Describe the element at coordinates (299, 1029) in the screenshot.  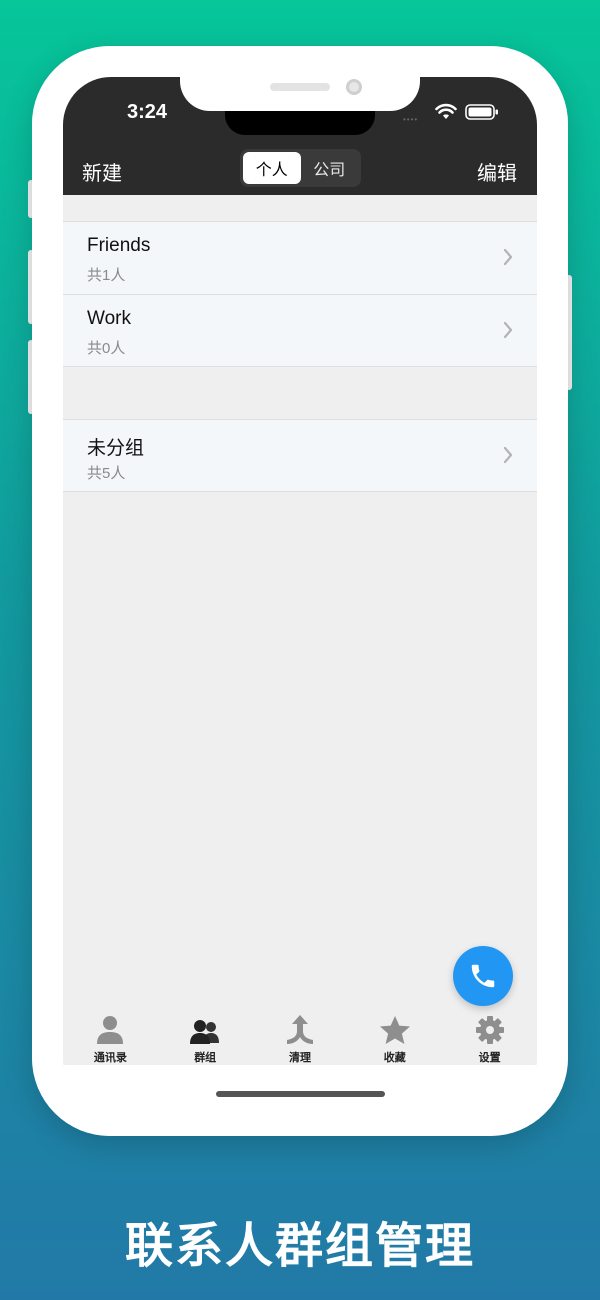
I see `merge-icon` at that location.